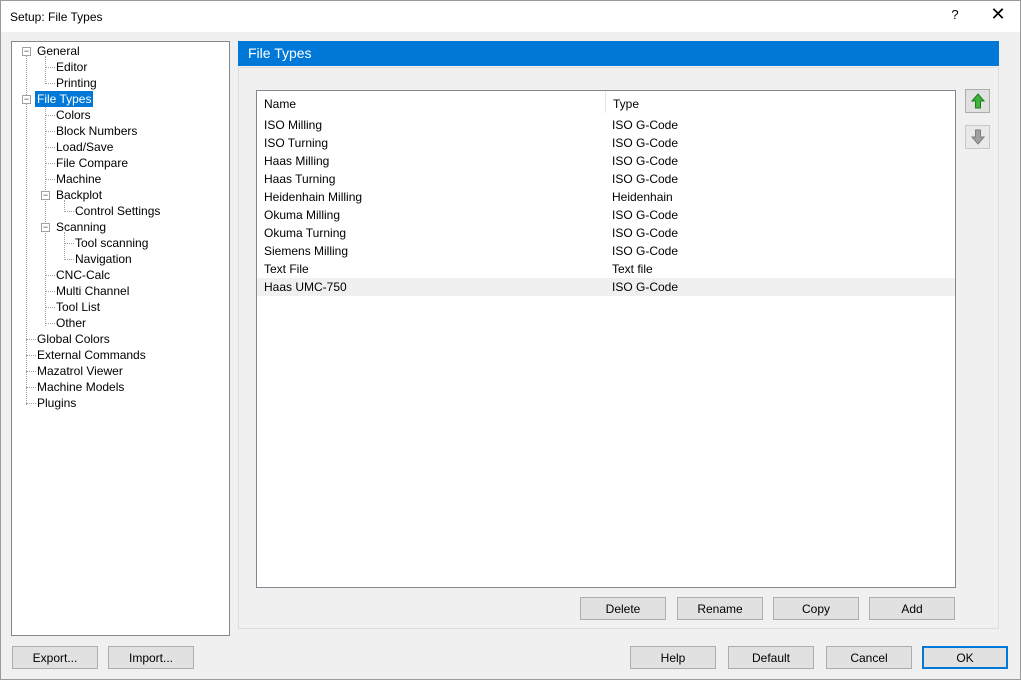 This screenshot has height=680, width=1021. Describe the element at coordinates (510, 16) in the screenshot. I see `title-bar: Setup: File Types ? ✕` at that location.